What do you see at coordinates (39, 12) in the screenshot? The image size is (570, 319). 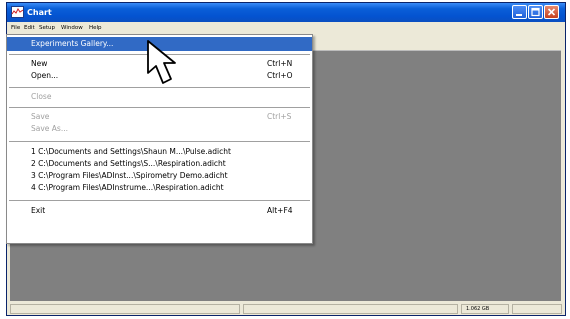 I see `window-title: Chart` at bounding box center [39, 12].